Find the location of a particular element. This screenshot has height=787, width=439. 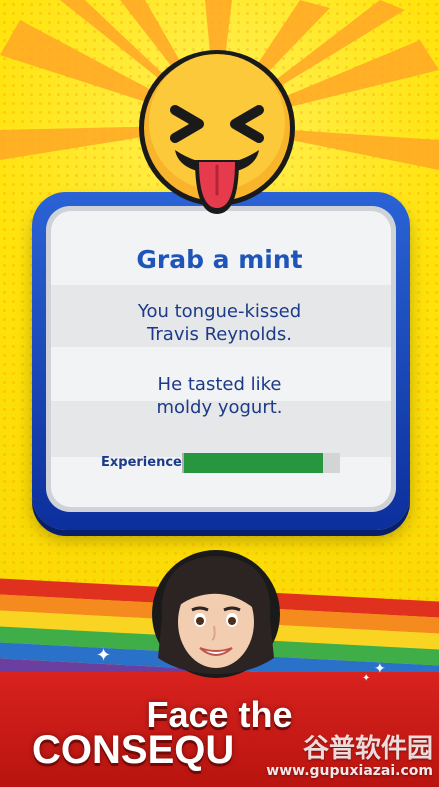

event-title: Grab a mint is located at coordinates (219, 259).